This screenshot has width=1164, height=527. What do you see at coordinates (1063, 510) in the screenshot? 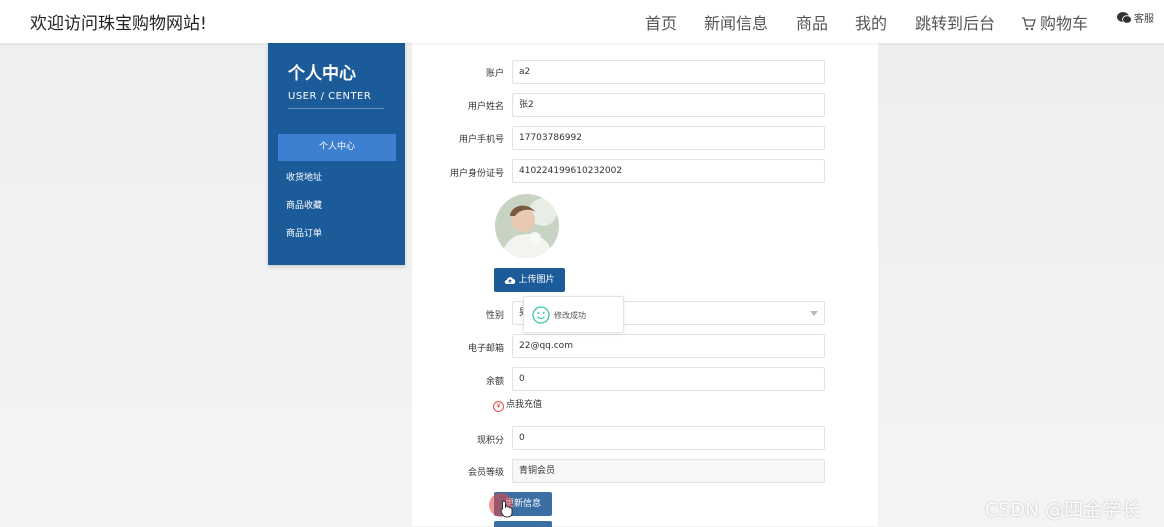
I see `watermark: CSDN @四金学长` at bounding box center [1063, 510].